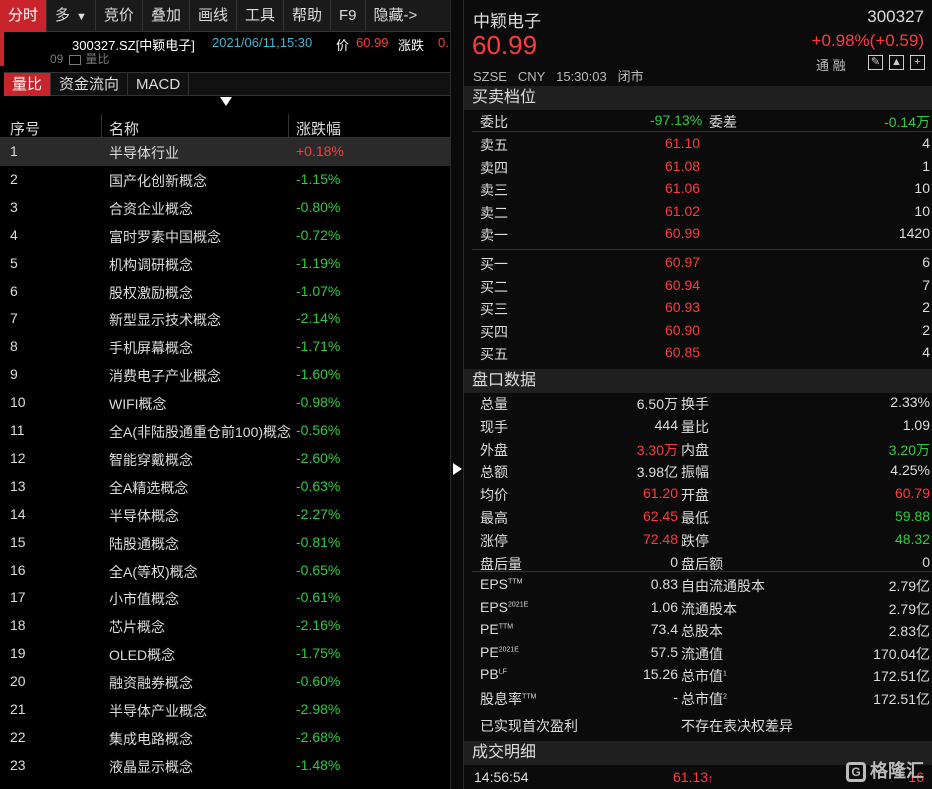 This screenshot has height=789, width=932. I want to click on row-change: -0.98%, so click(318, 402).